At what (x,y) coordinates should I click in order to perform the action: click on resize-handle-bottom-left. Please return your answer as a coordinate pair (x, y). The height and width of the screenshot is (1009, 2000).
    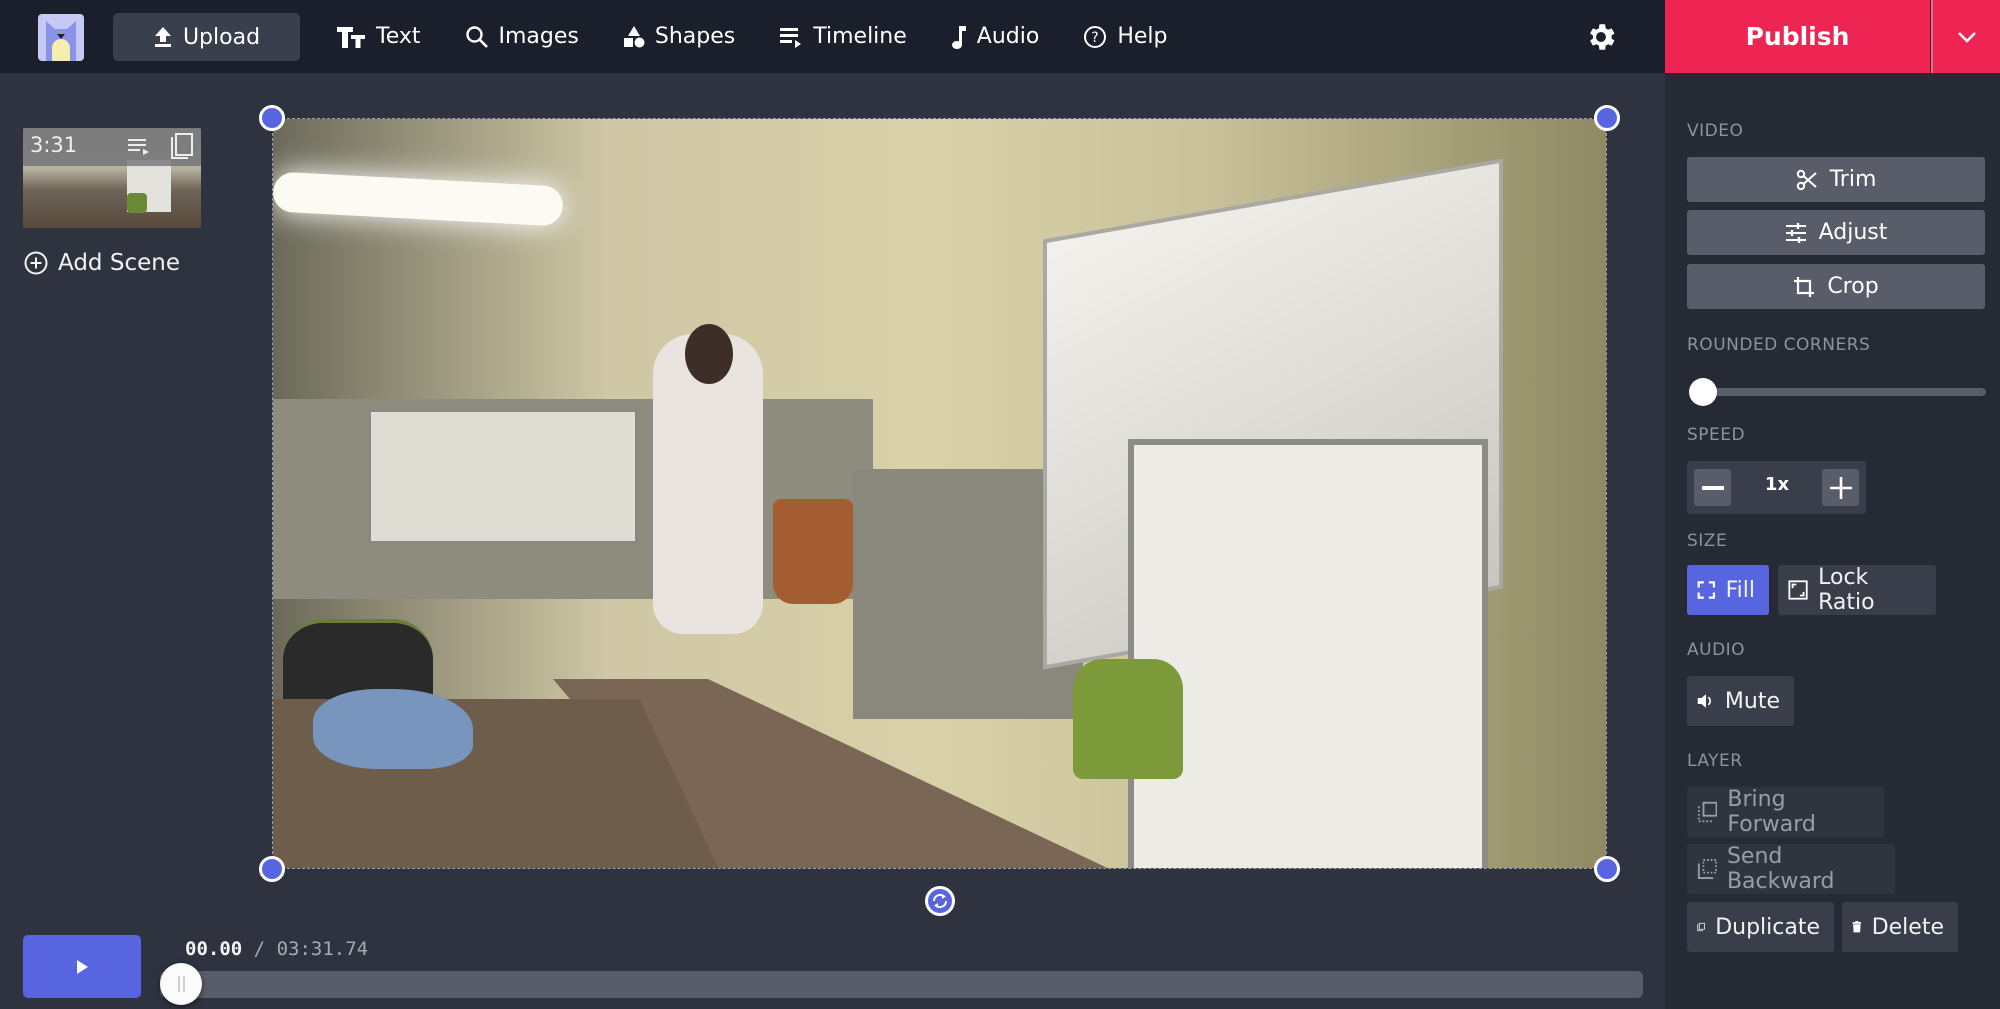
    Looking at the image, I should click on (272, 869).